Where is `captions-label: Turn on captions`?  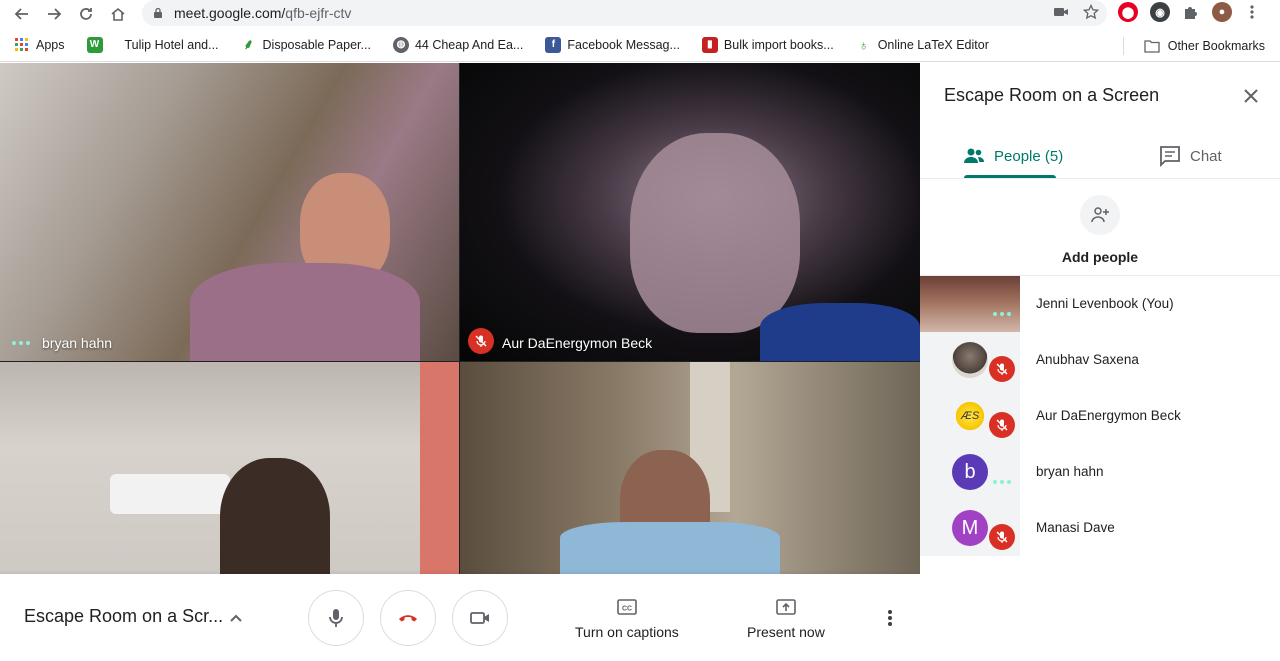
captions-label: Turn on captions is located at coordinates (627, 632).